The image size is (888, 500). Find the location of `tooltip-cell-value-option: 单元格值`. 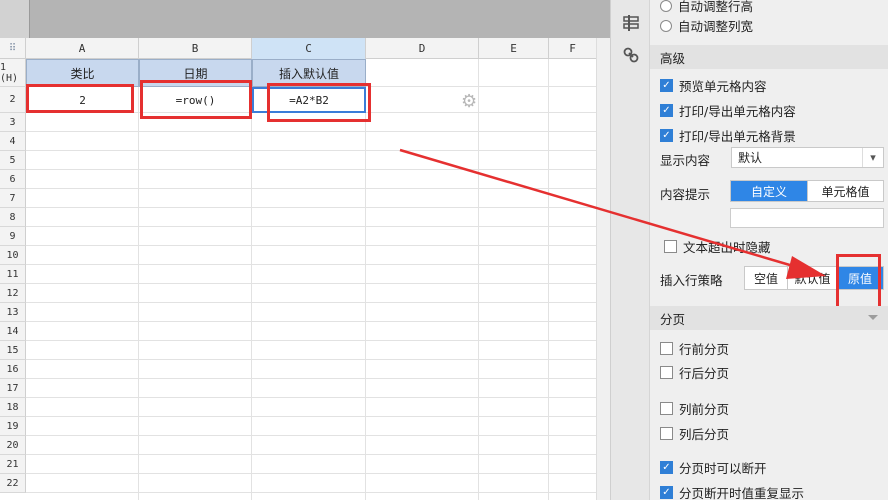

tooltip-cell-value-option: 单元格值 is located at coordinates (845, 191).